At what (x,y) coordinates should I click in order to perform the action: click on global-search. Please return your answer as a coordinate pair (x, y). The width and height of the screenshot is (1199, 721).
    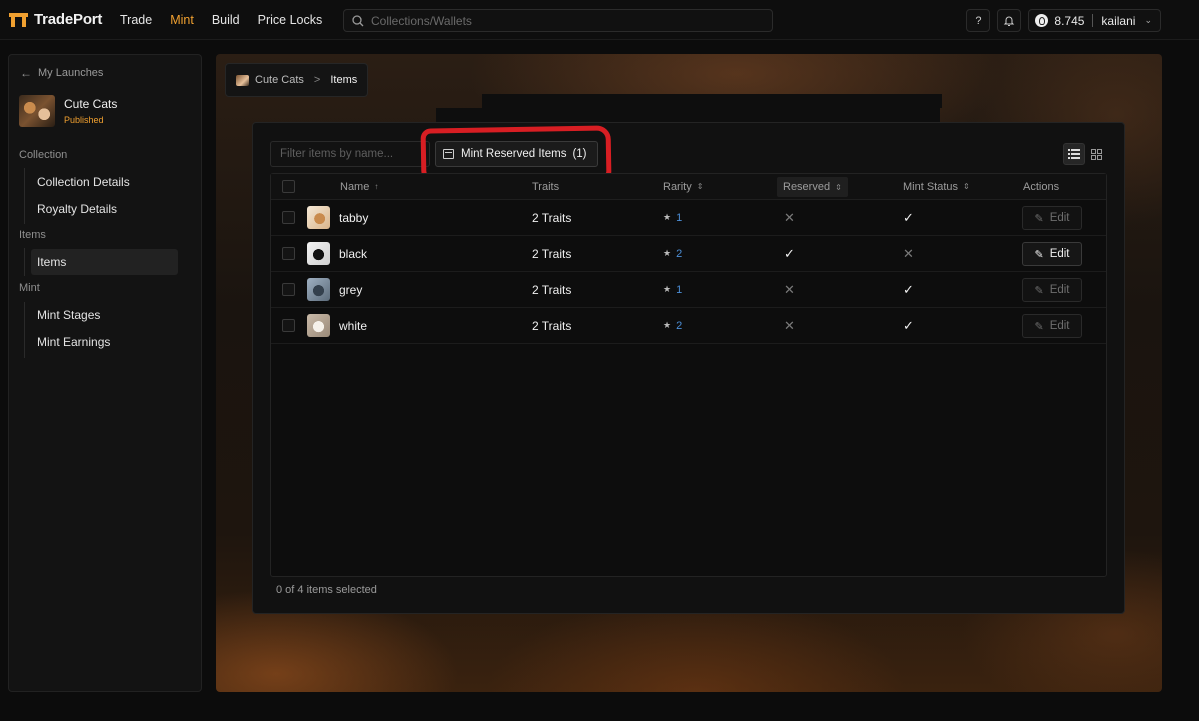
    Looking at the image, I should click on (558, 20).